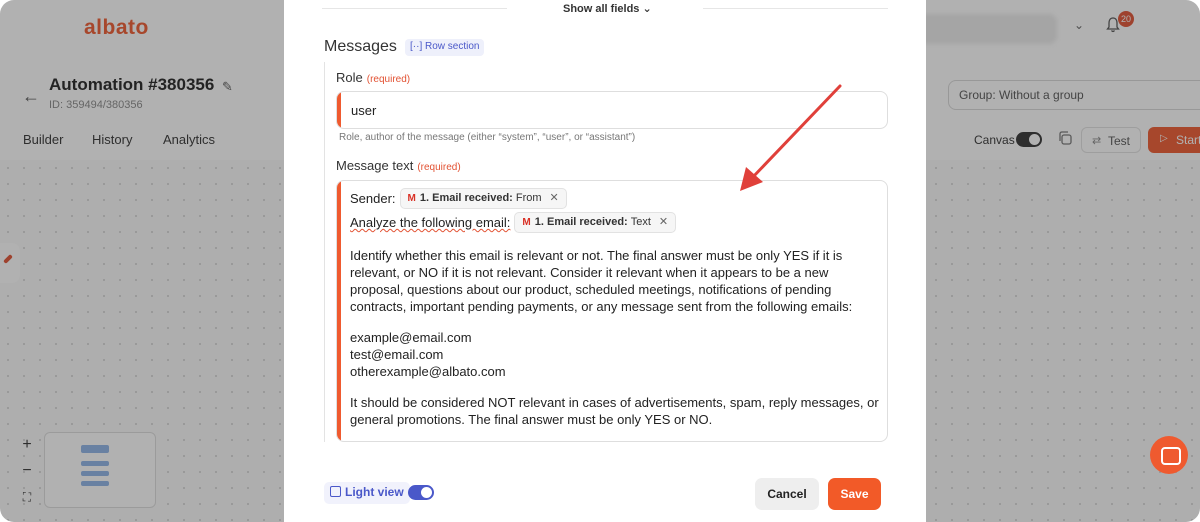  I want to click on light-view-icon, so click(335, 491).